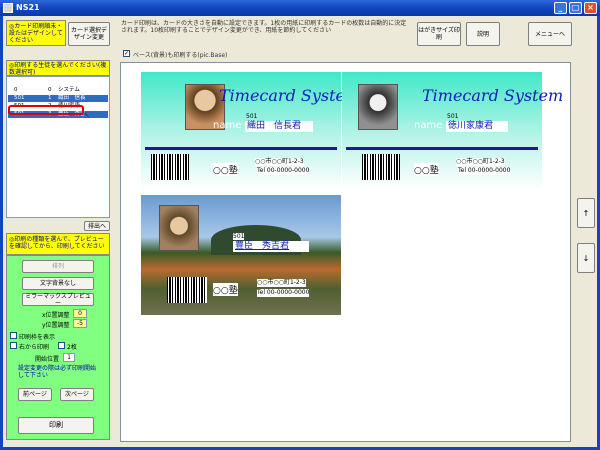  What do you see at coordinates (69, 357) in the screenshot?
I see `start-position-input: 1` at bounding box center [69, 357].